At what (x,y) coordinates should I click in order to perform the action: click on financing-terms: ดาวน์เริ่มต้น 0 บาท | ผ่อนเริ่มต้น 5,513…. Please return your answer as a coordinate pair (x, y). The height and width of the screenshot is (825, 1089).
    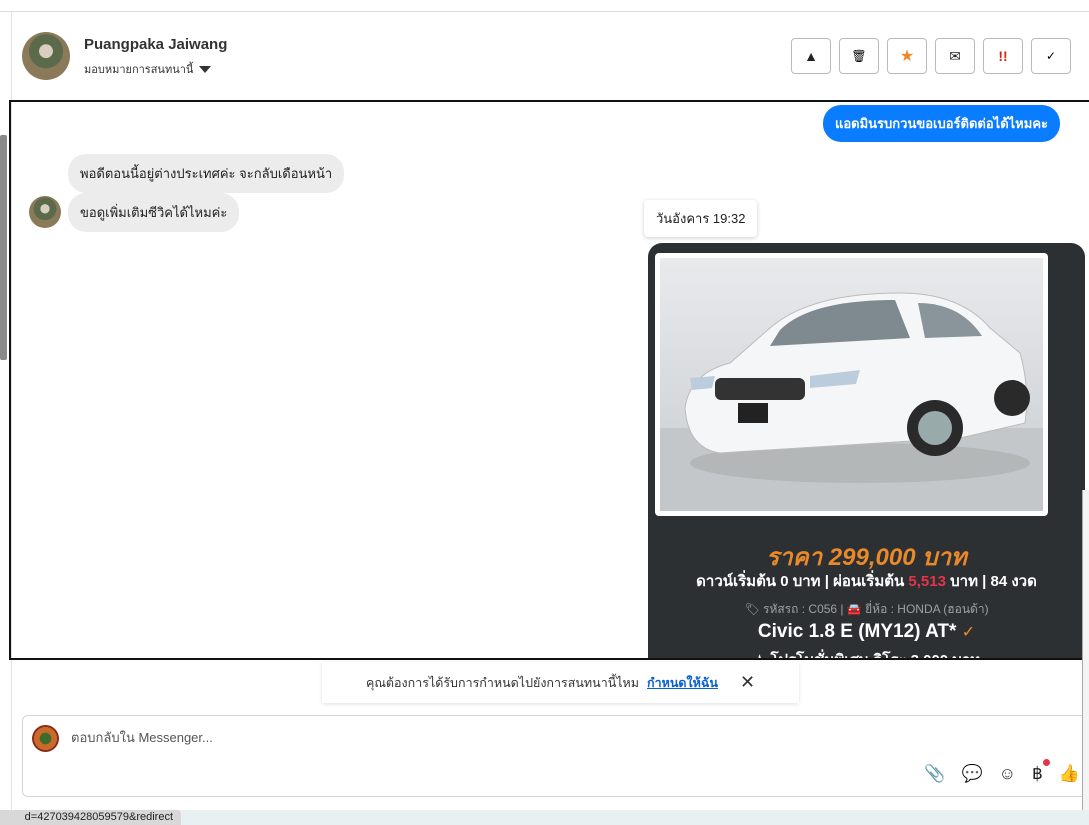
    Looking at the image, I should click on (866, 581).